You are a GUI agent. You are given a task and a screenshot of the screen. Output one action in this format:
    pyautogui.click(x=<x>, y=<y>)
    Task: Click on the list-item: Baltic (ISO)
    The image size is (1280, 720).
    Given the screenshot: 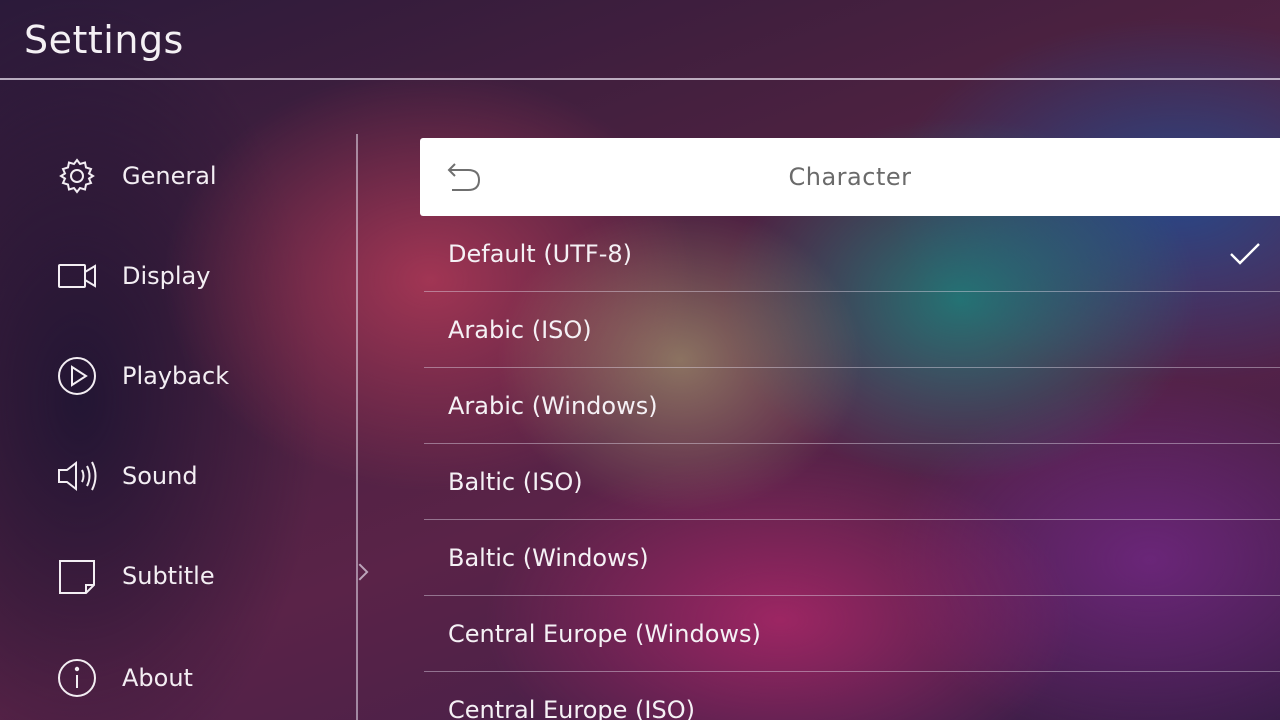 What is the action you would take?
    pyautogui.click(x=852, y=482)
    